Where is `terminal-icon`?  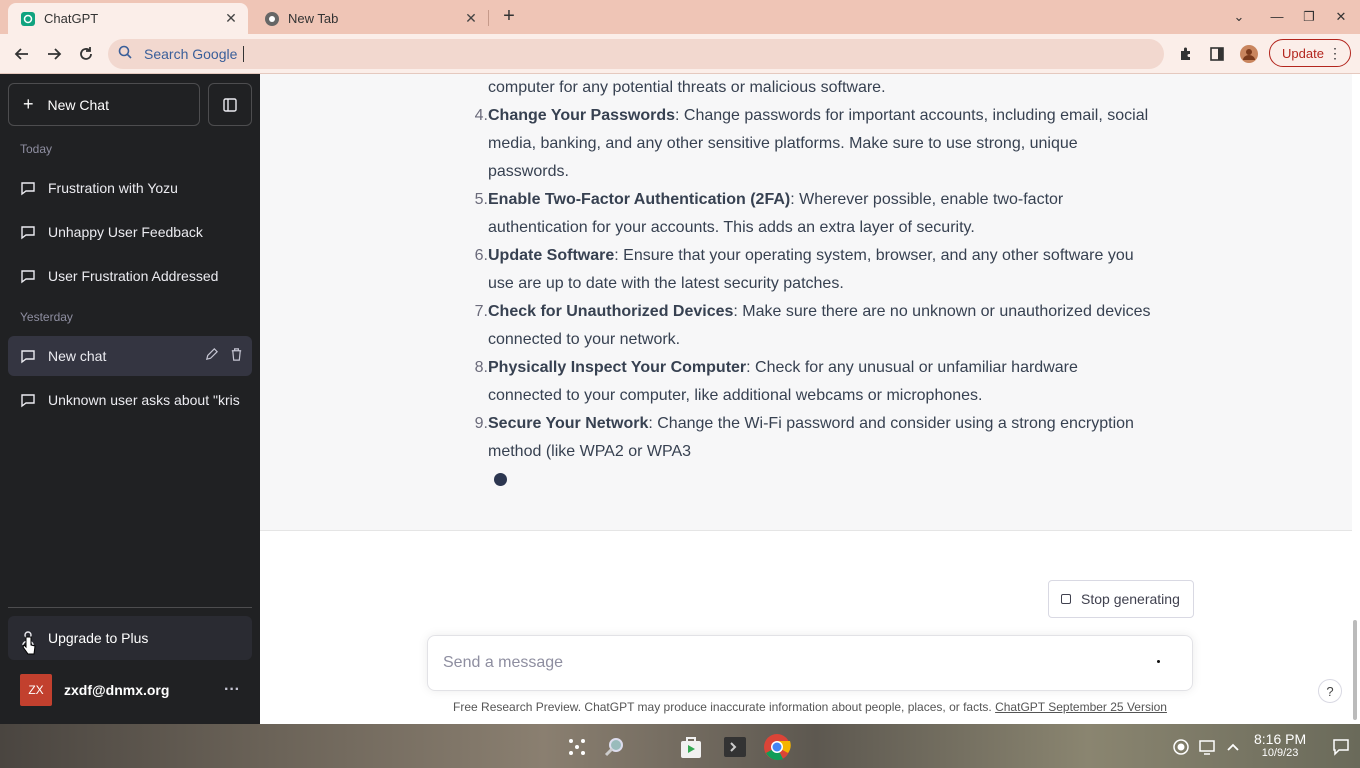
terminal-icon is located at coordinates (735, 747).